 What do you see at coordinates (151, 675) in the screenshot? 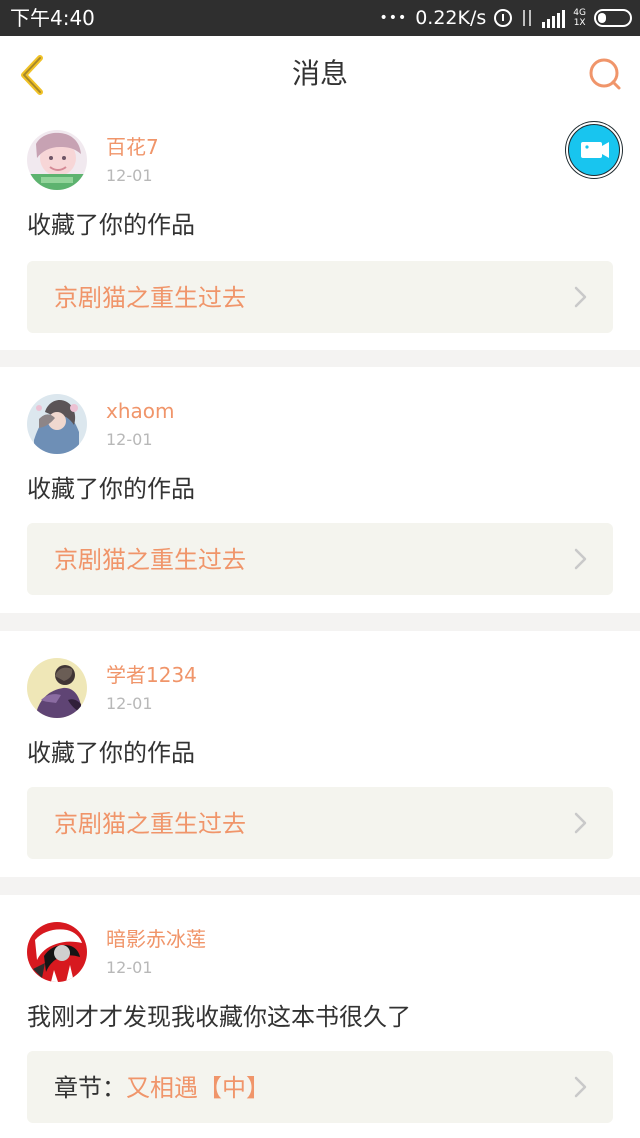
I see `username: 学者1234` at bounding box center [151, 675].